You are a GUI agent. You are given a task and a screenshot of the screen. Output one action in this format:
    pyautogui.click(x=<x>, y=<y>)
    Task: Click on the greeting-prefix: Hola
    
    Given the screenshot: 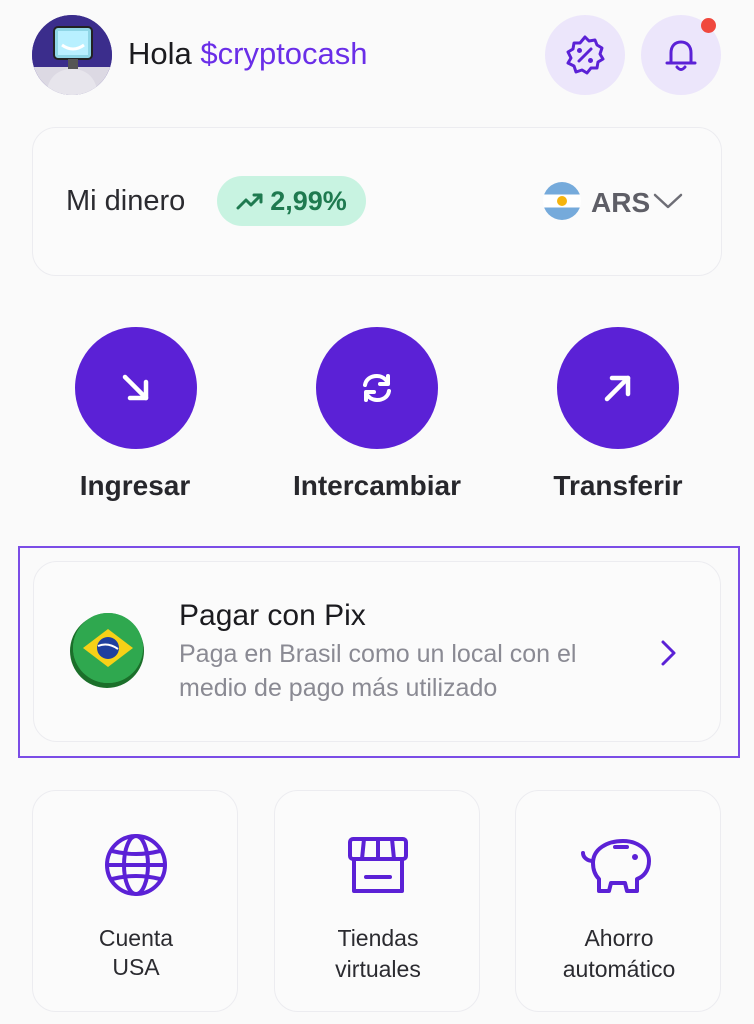 What is the action you would take?
    pyautogui.click(x=160, y=53)
    